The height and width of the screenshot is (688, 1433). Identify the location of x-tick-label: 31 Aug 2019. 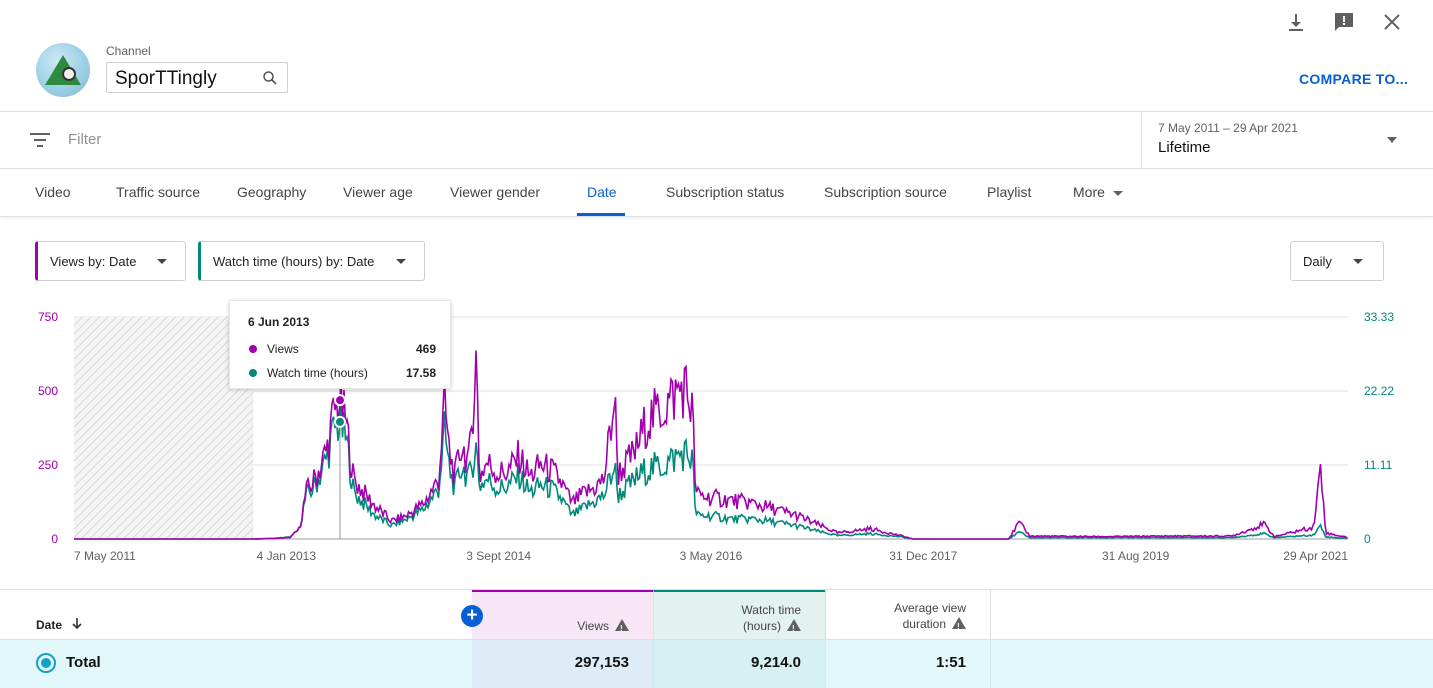
(1136, 556).